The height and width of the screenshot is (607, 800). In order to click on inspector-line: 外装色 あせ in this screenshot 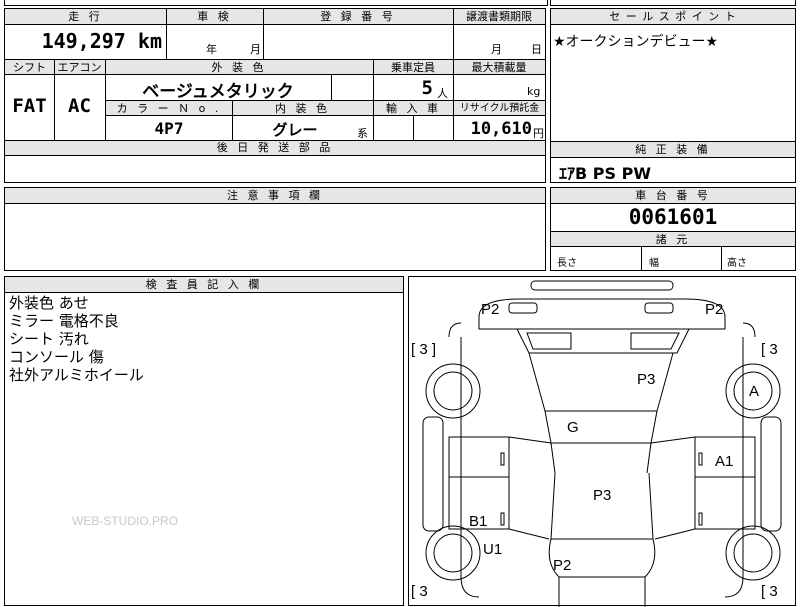, I will do `click(49, 303)`.